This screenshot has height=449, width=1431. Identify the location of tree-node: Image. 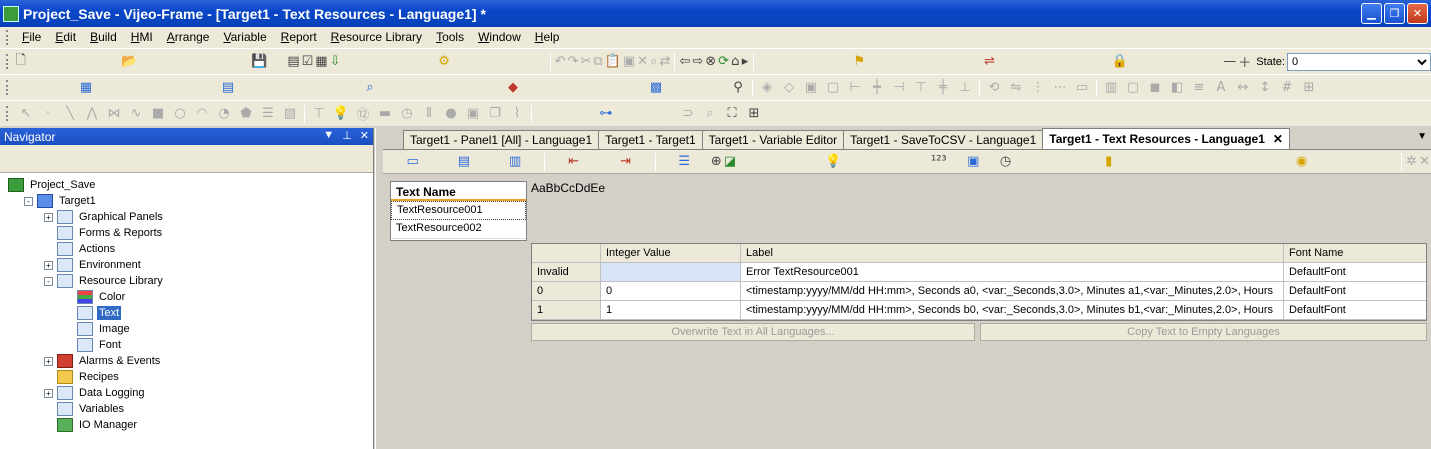
(186, 329).